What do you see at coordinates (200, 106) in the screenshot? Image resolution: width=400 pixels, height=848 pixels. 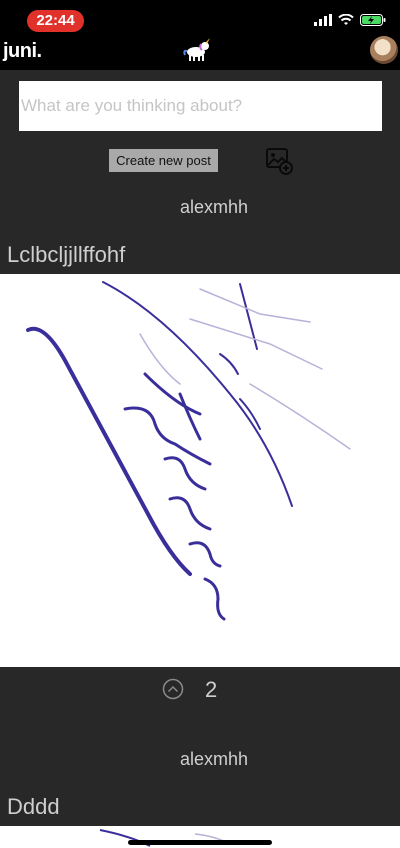 I see `post-input` at bounding box center [200, 106].